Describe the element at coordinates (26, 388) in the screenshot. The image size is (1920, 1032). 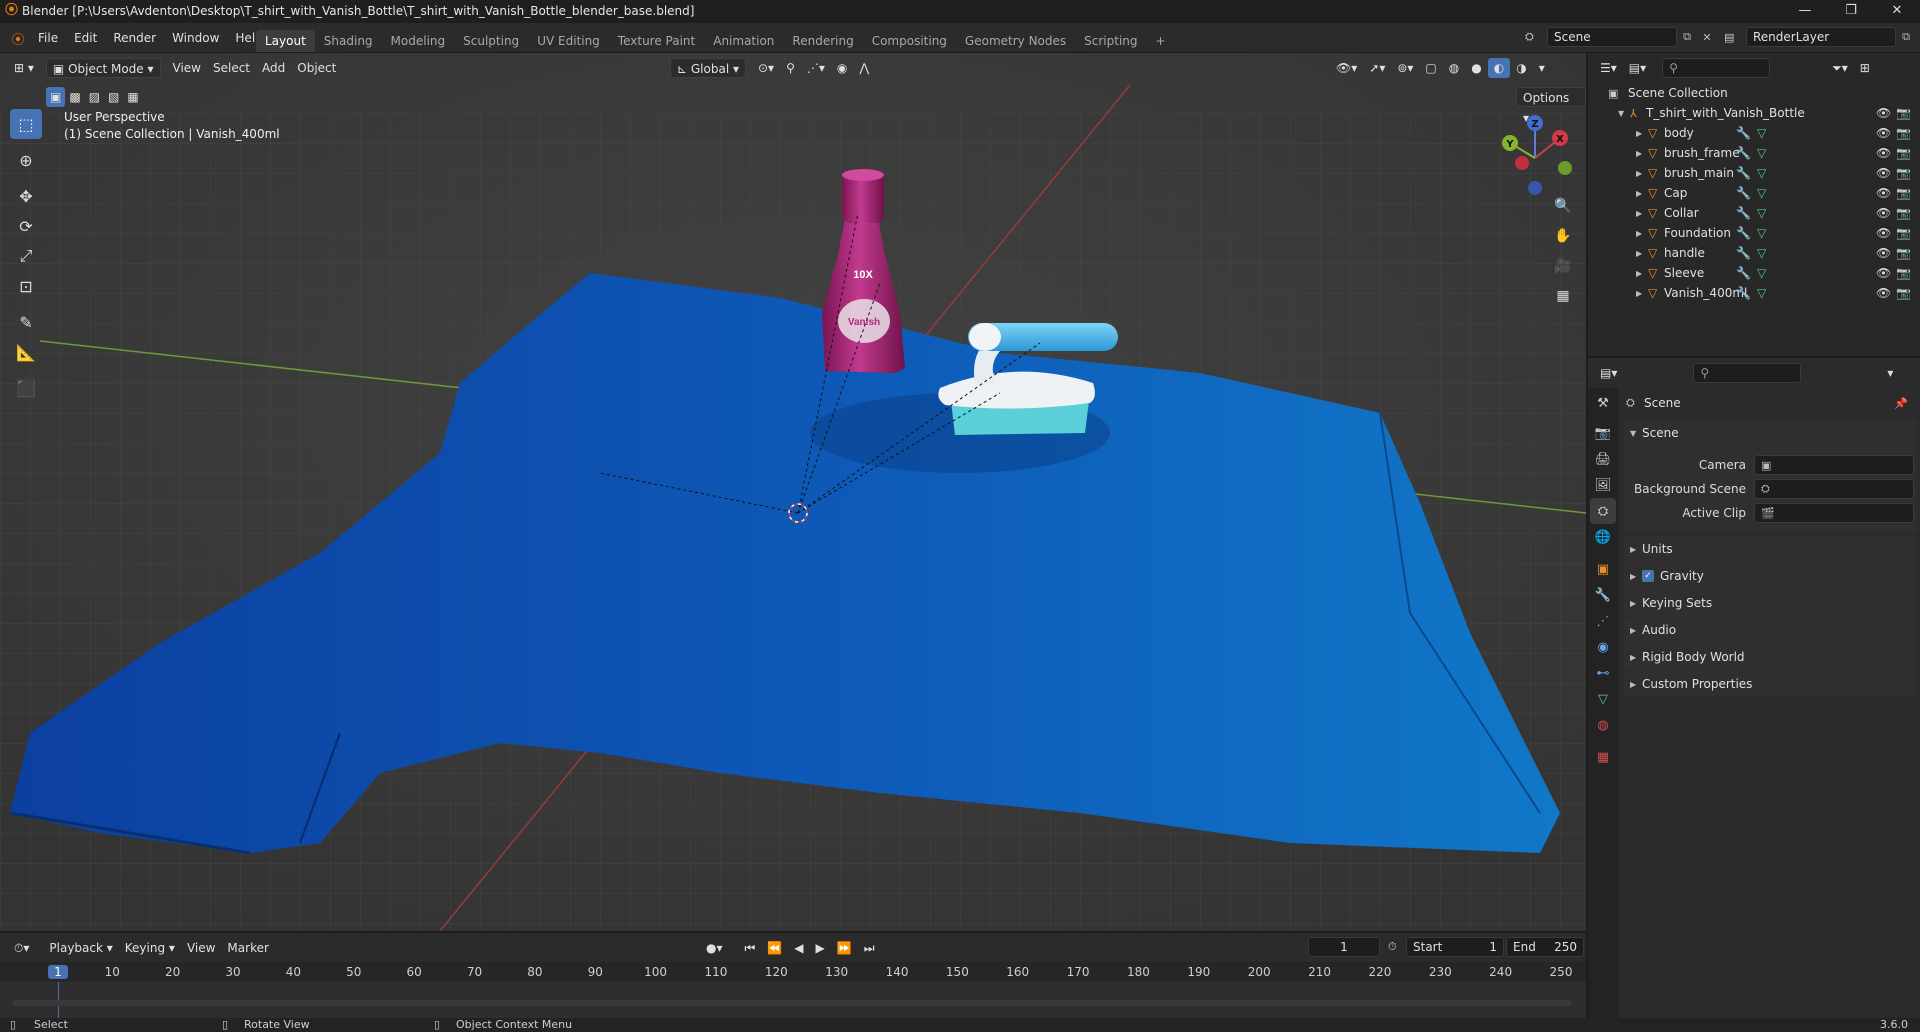
I see `add-cube-tool-icon: ⬛` at that location.